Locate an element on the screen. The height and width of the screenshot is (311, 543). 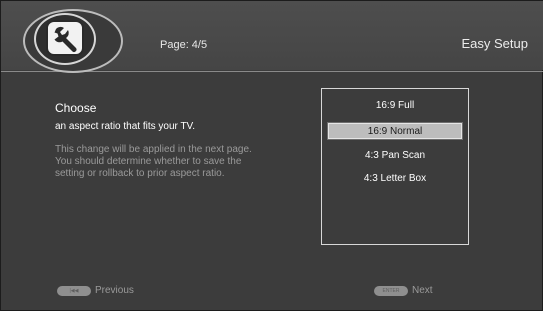
option-16-9-full: 16:9 Full is located at coordinates (395, 106).